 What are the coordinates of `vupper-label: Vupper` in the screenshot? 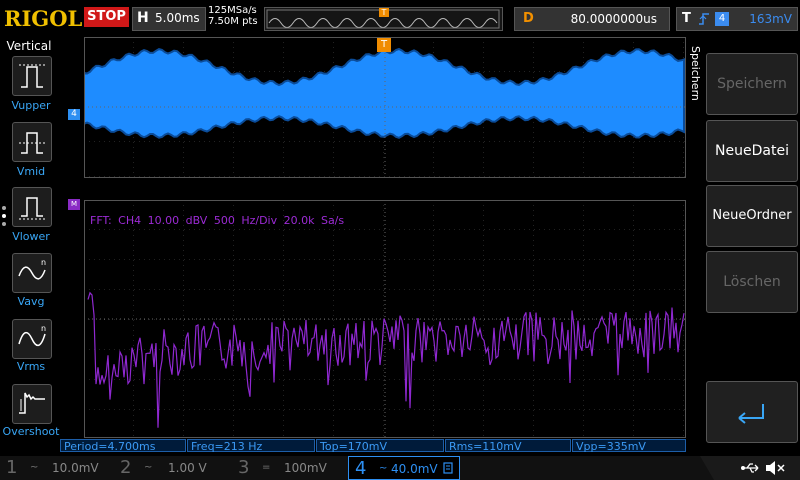 It's located at (31, 105).